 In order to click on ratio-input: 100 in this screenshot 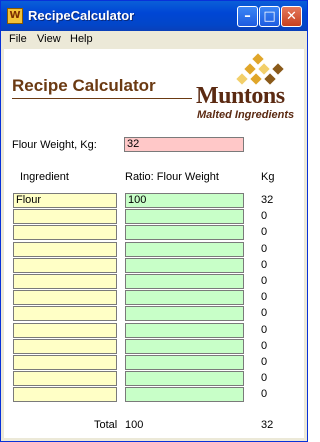, I will do `click(184, 200)`.